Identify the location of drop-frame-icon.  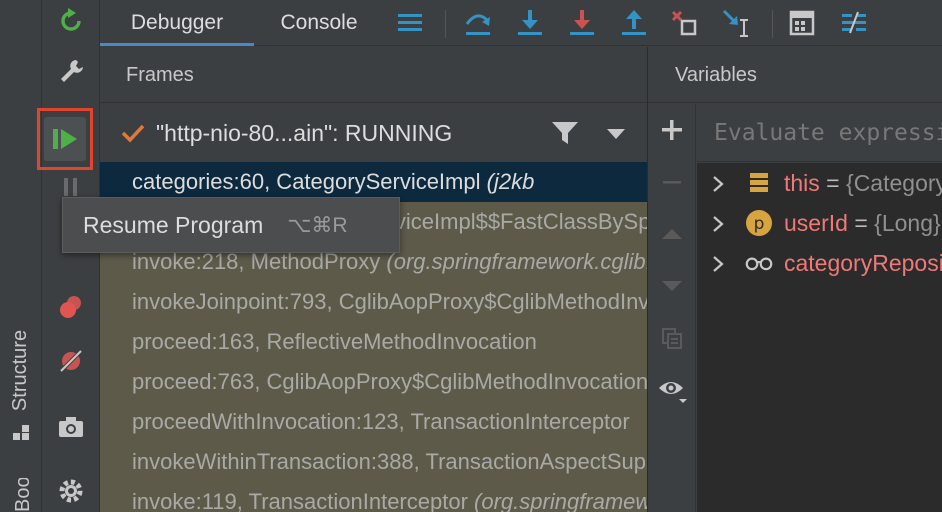
(684, 23).